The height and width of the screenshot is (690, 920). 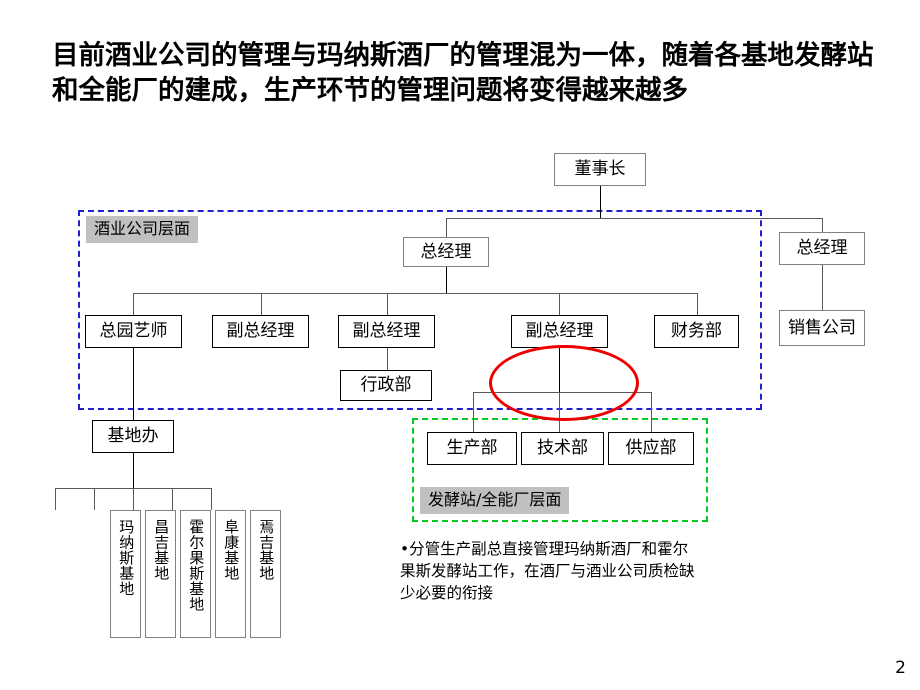 I want to click on org-node-deputy-gm-3: 副总经理, so click(x=559, y=331).